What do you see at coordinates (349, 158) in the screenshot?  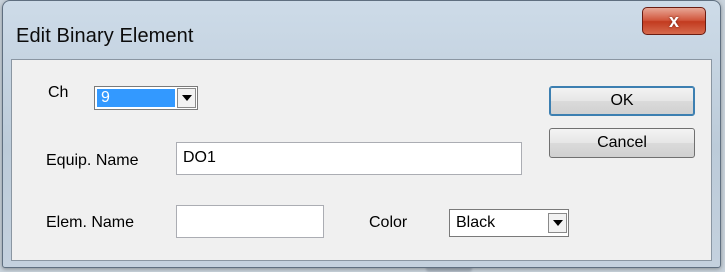 I see `equip-name-input: DO1` at bounding box center [349, 158].